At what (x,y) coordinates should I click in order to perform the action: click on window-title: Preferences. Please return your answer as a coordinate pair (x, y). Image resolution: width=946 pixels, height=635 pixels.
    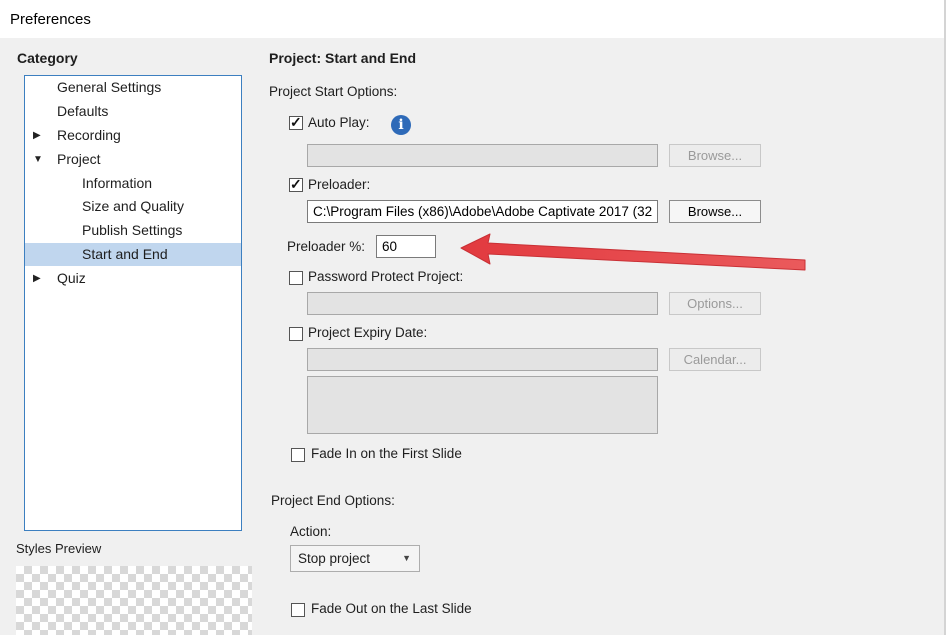
    Looking at the image, I should click on (50, 19).